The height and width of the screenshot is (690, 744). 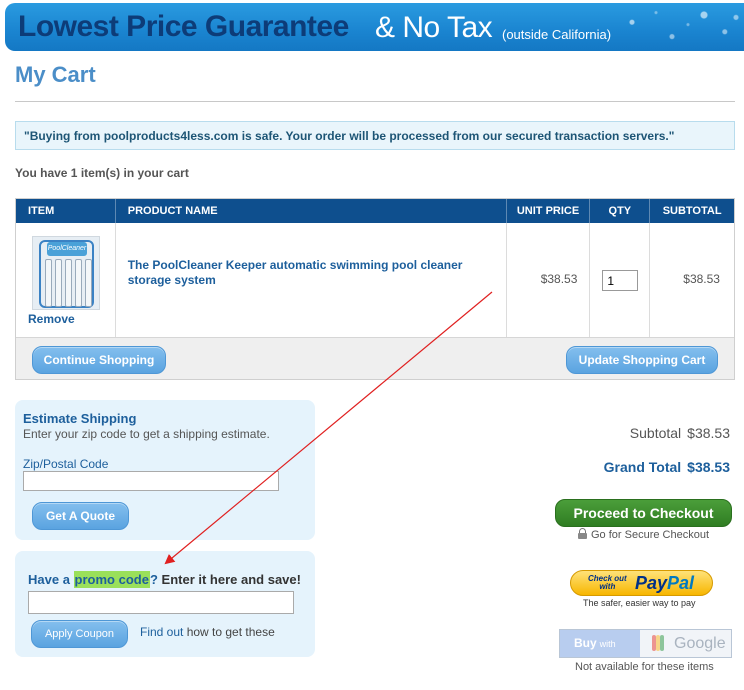 What do you see at coordinates (66, 273) in the screenshot?
I see `product-thumbnail: PoolCleaner` at bounding box center [66, 273].